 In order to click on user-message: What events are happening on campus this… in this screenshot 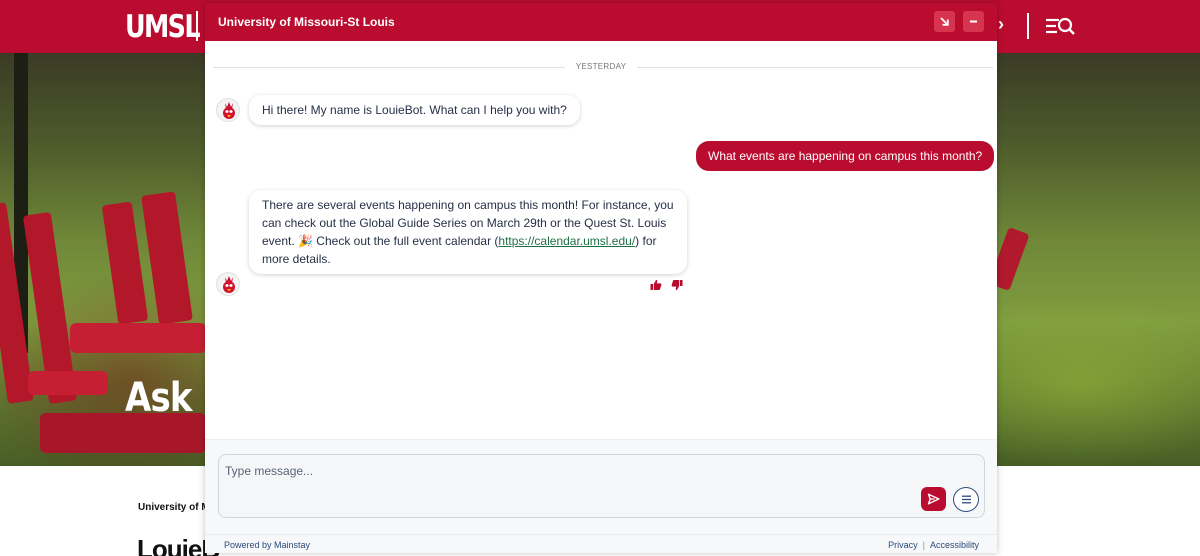, I will do `click(845, 156)`.